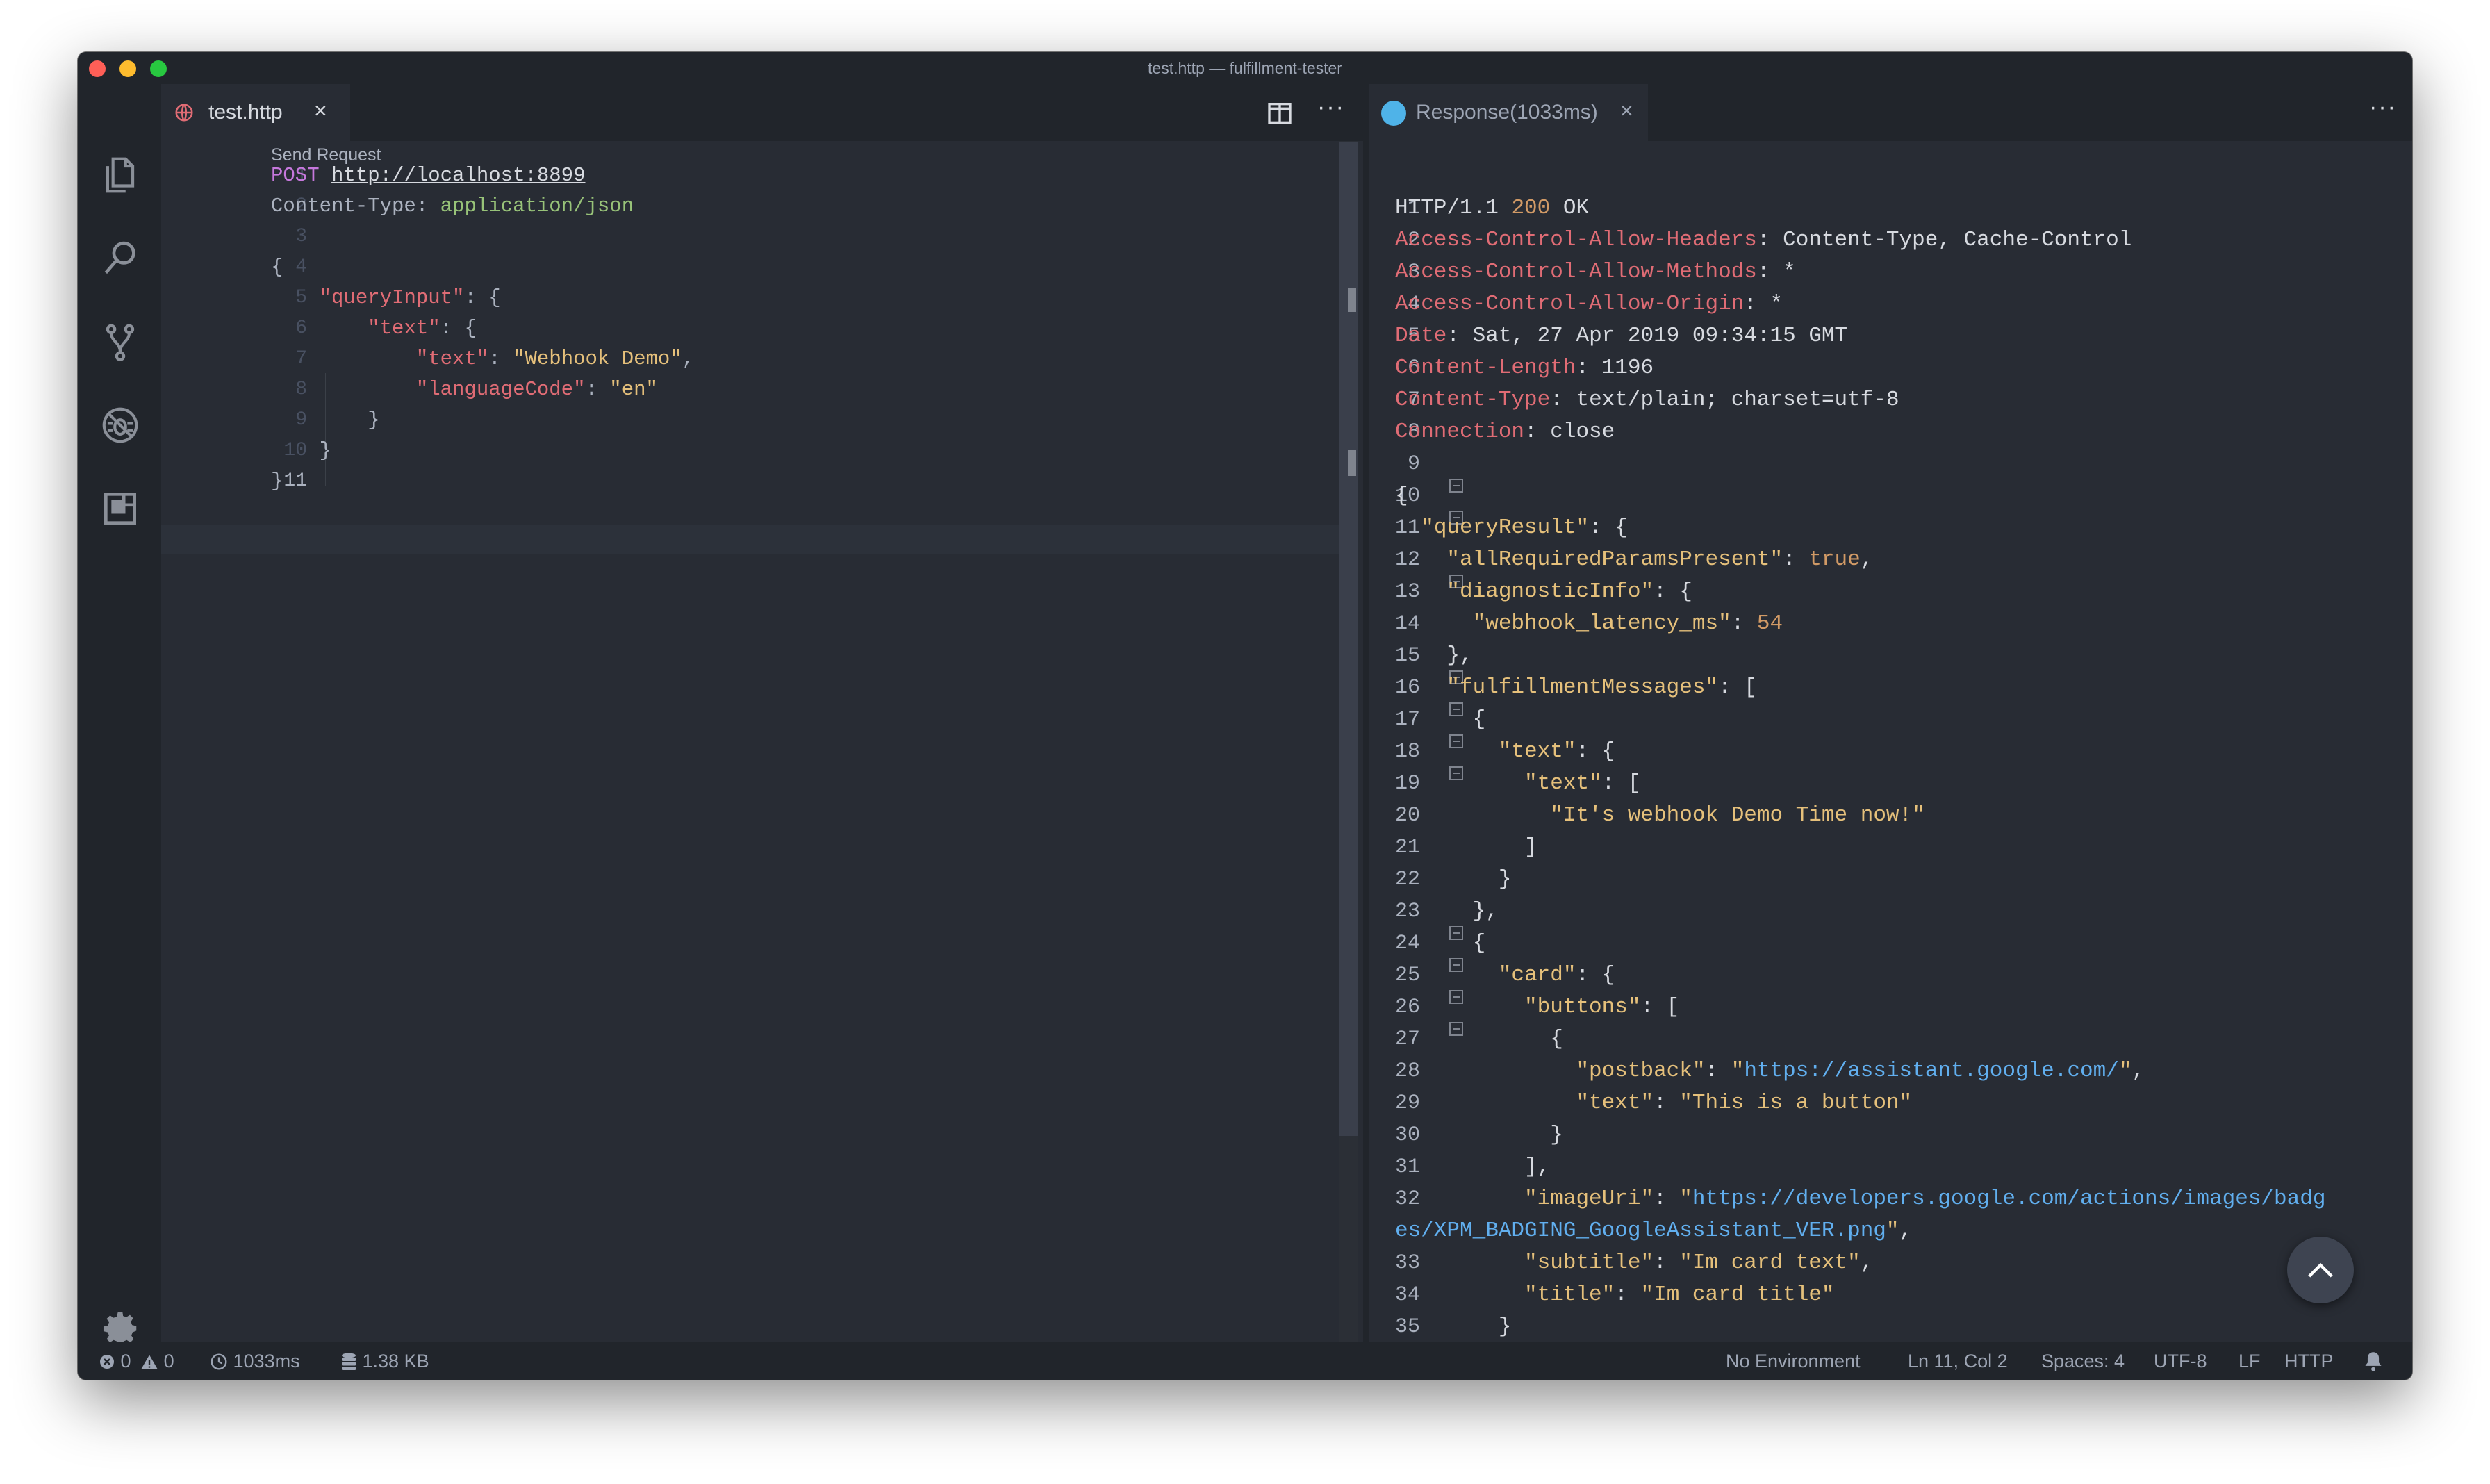 This screenshot has width=2490, height=1484. What do you see at coordinates (1794, 1361) in the screenshot?
I see `environment-selector: No Environment` at bounding box center [1794, 1361].